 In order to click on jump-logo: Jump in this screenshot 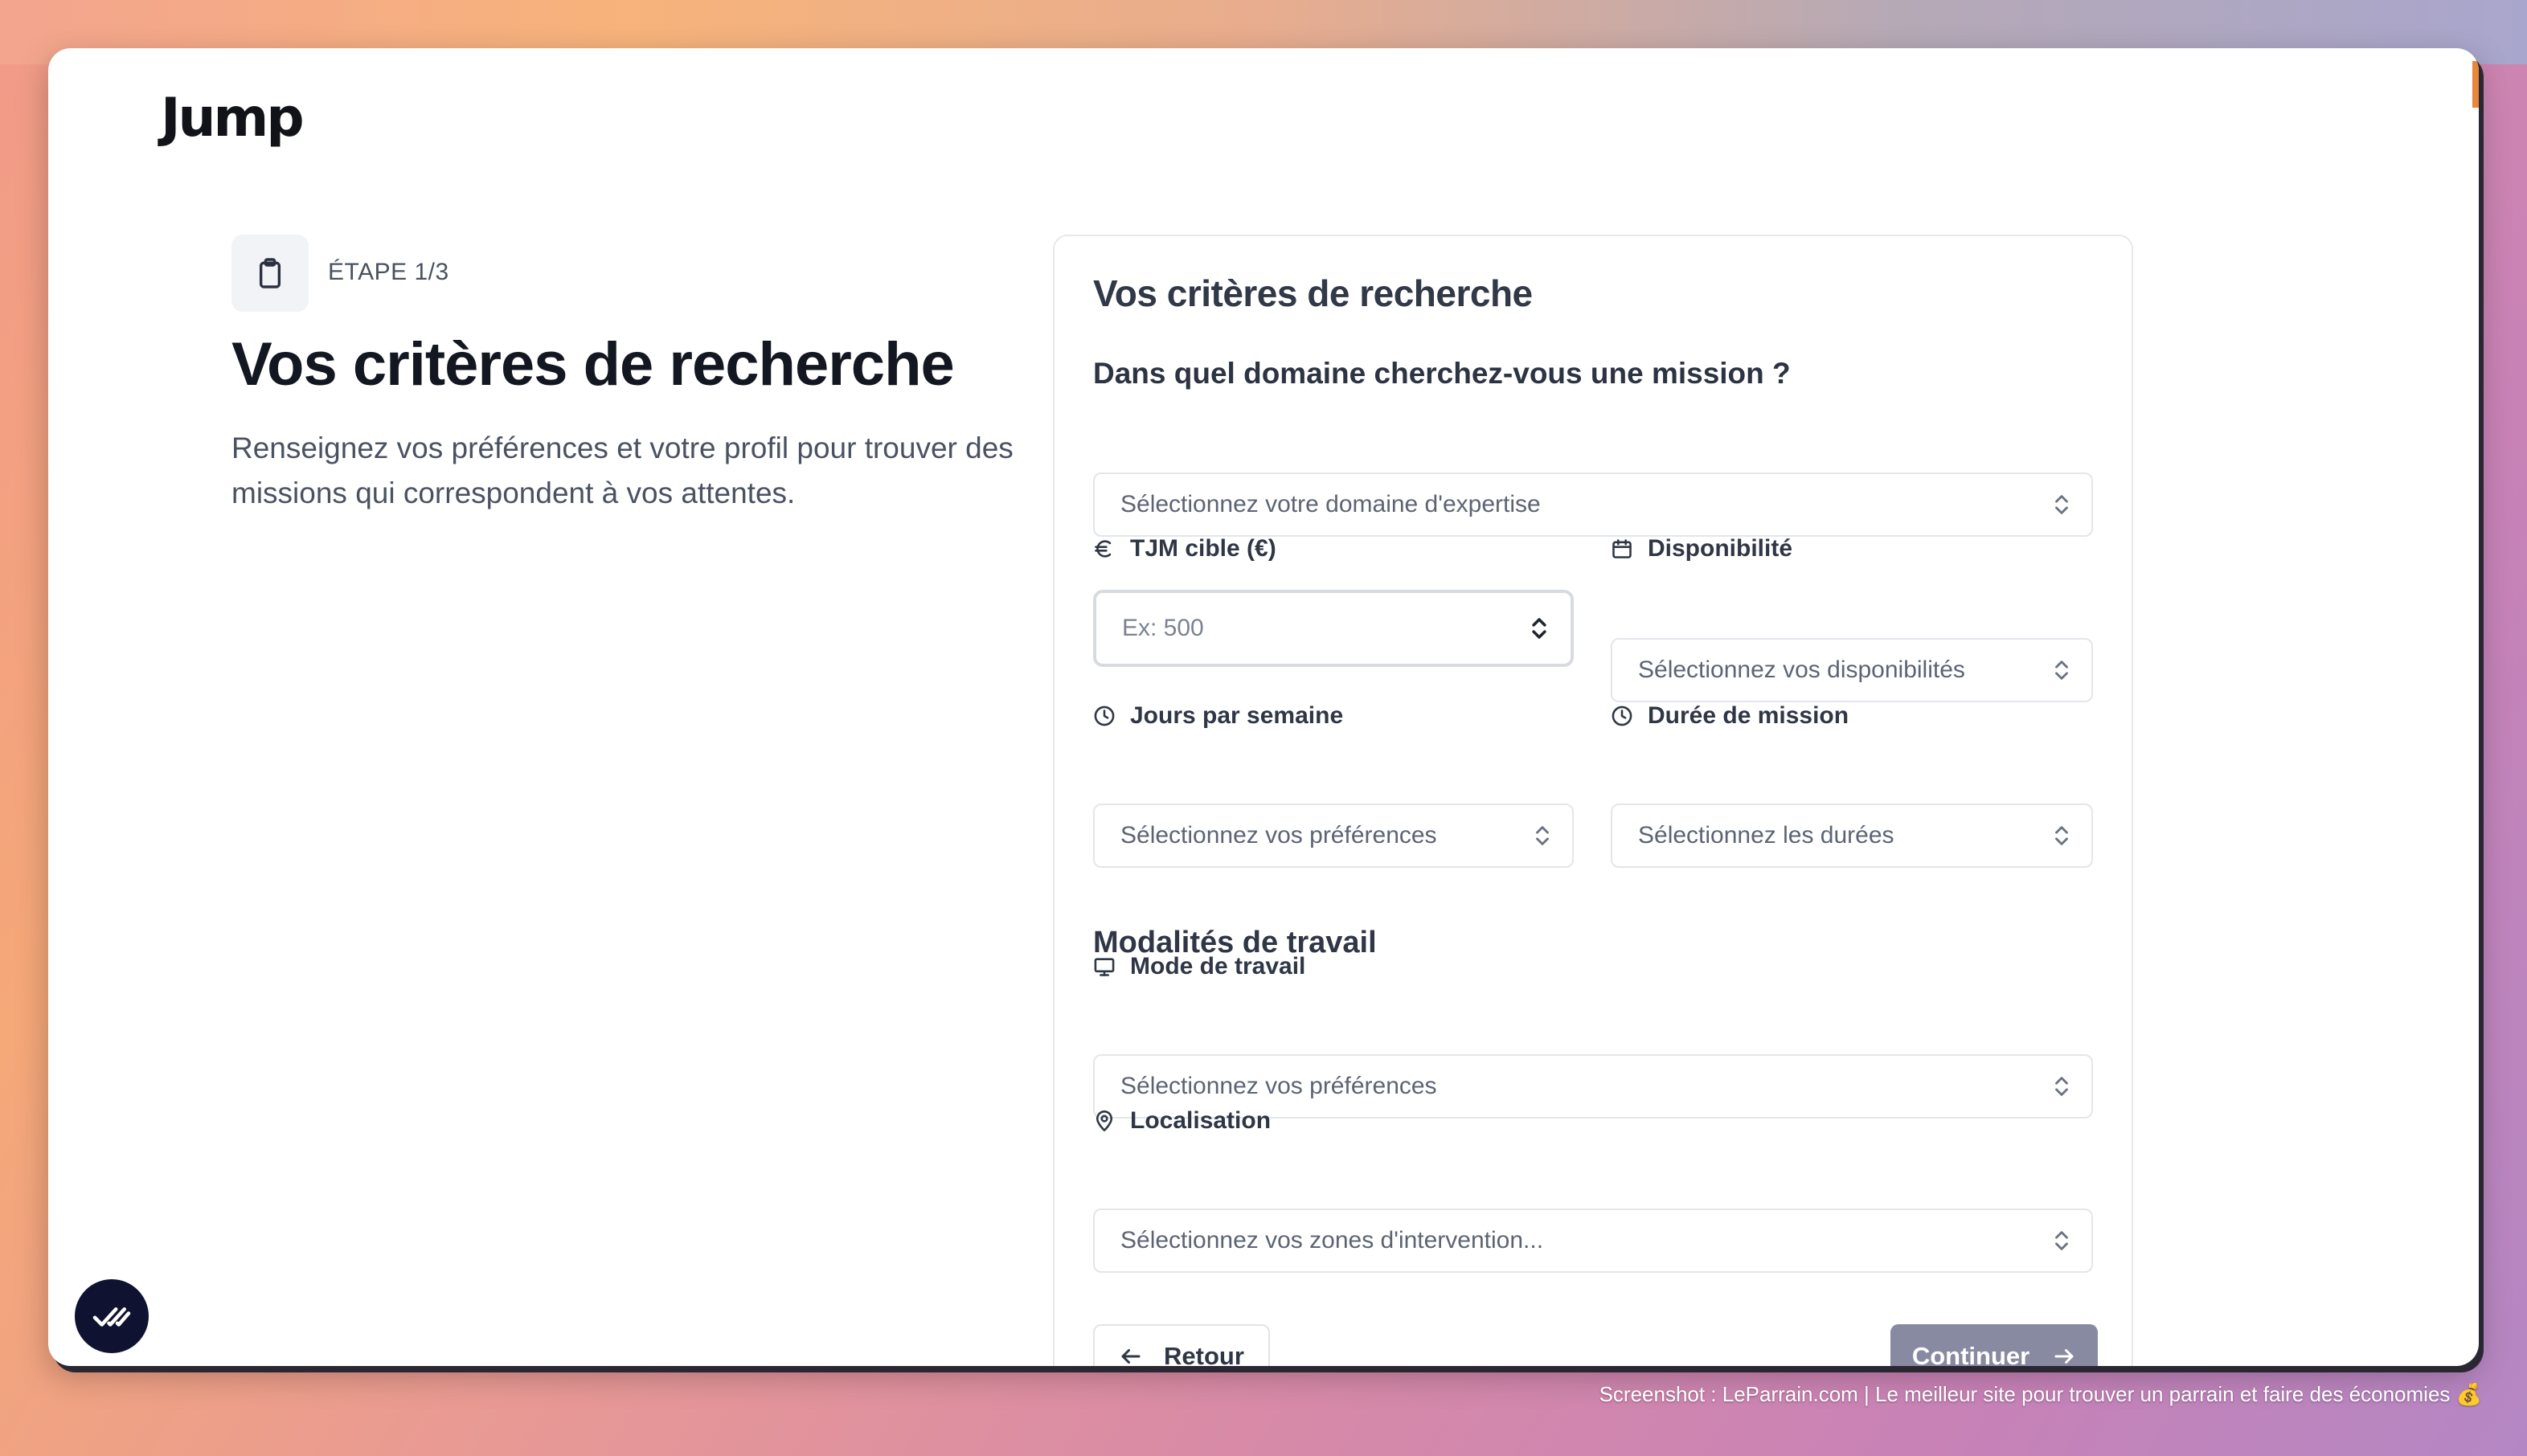, I will do `click(233, 118)`.